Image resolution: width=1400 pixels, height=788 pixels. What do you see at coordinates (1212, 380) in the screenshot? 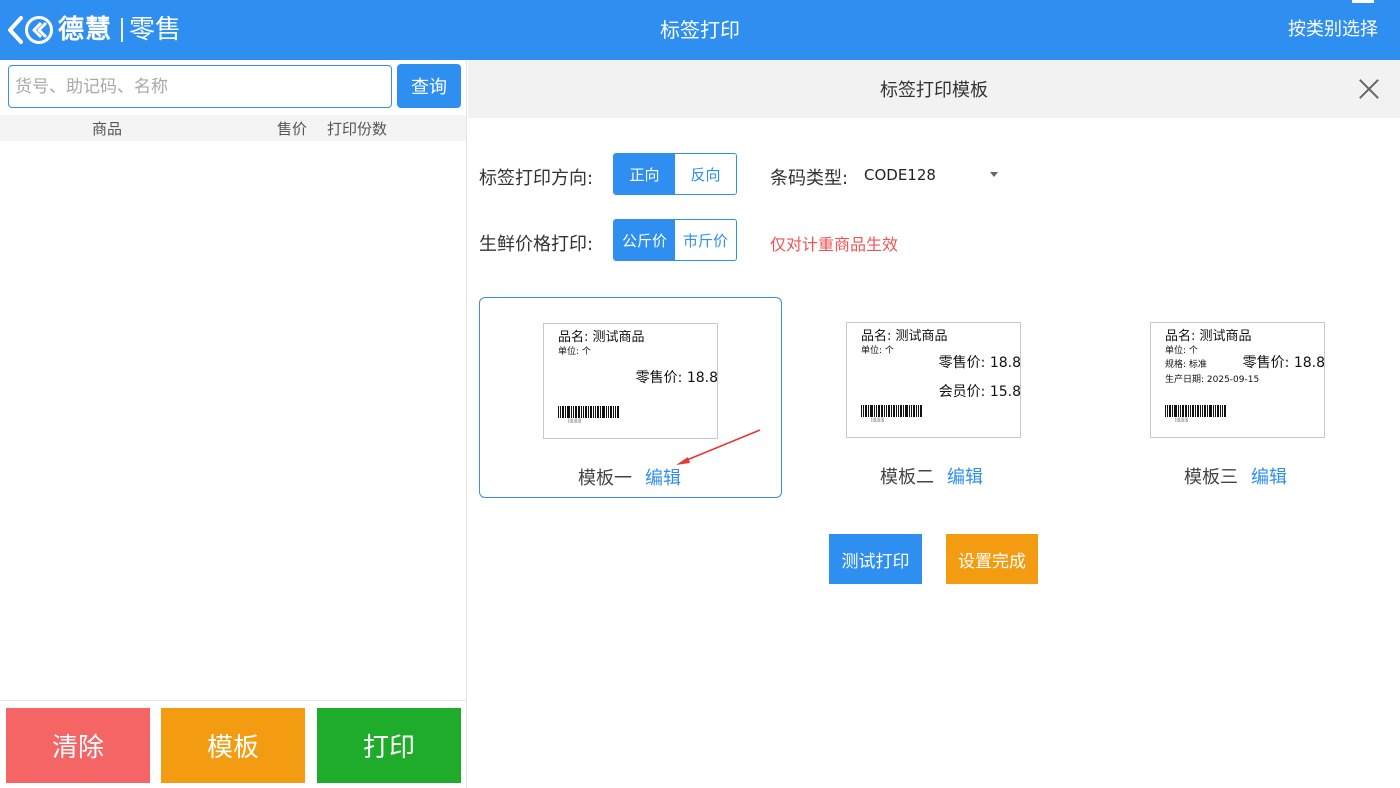
I see `preview-production-date: 生产日期: 2025-09-15` at bounding box center [1212, 380].